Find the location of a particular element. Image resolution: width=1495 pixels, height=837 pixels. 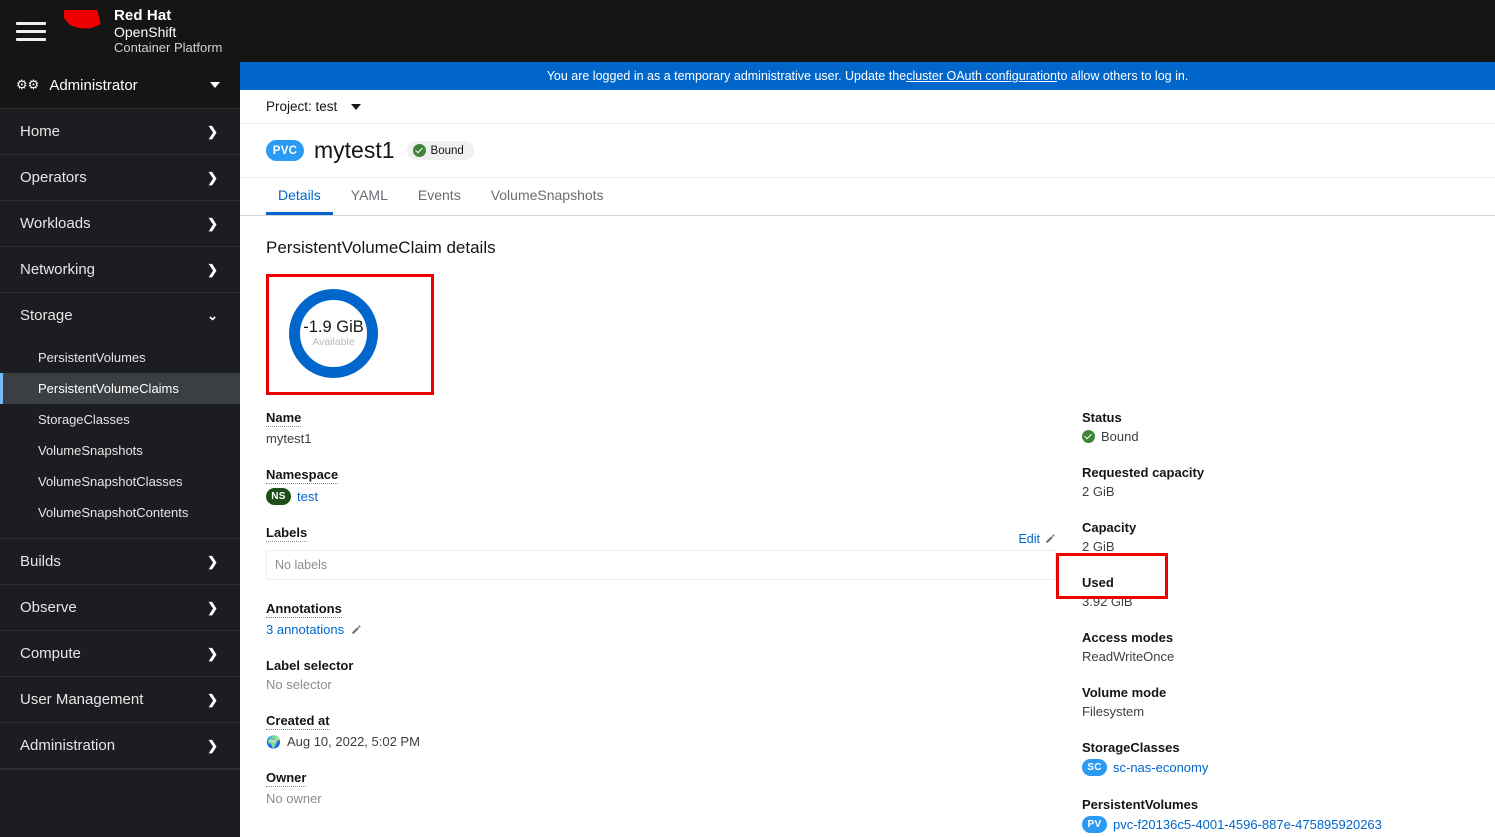

caret-down-icon is located at coordinates (215, 85).